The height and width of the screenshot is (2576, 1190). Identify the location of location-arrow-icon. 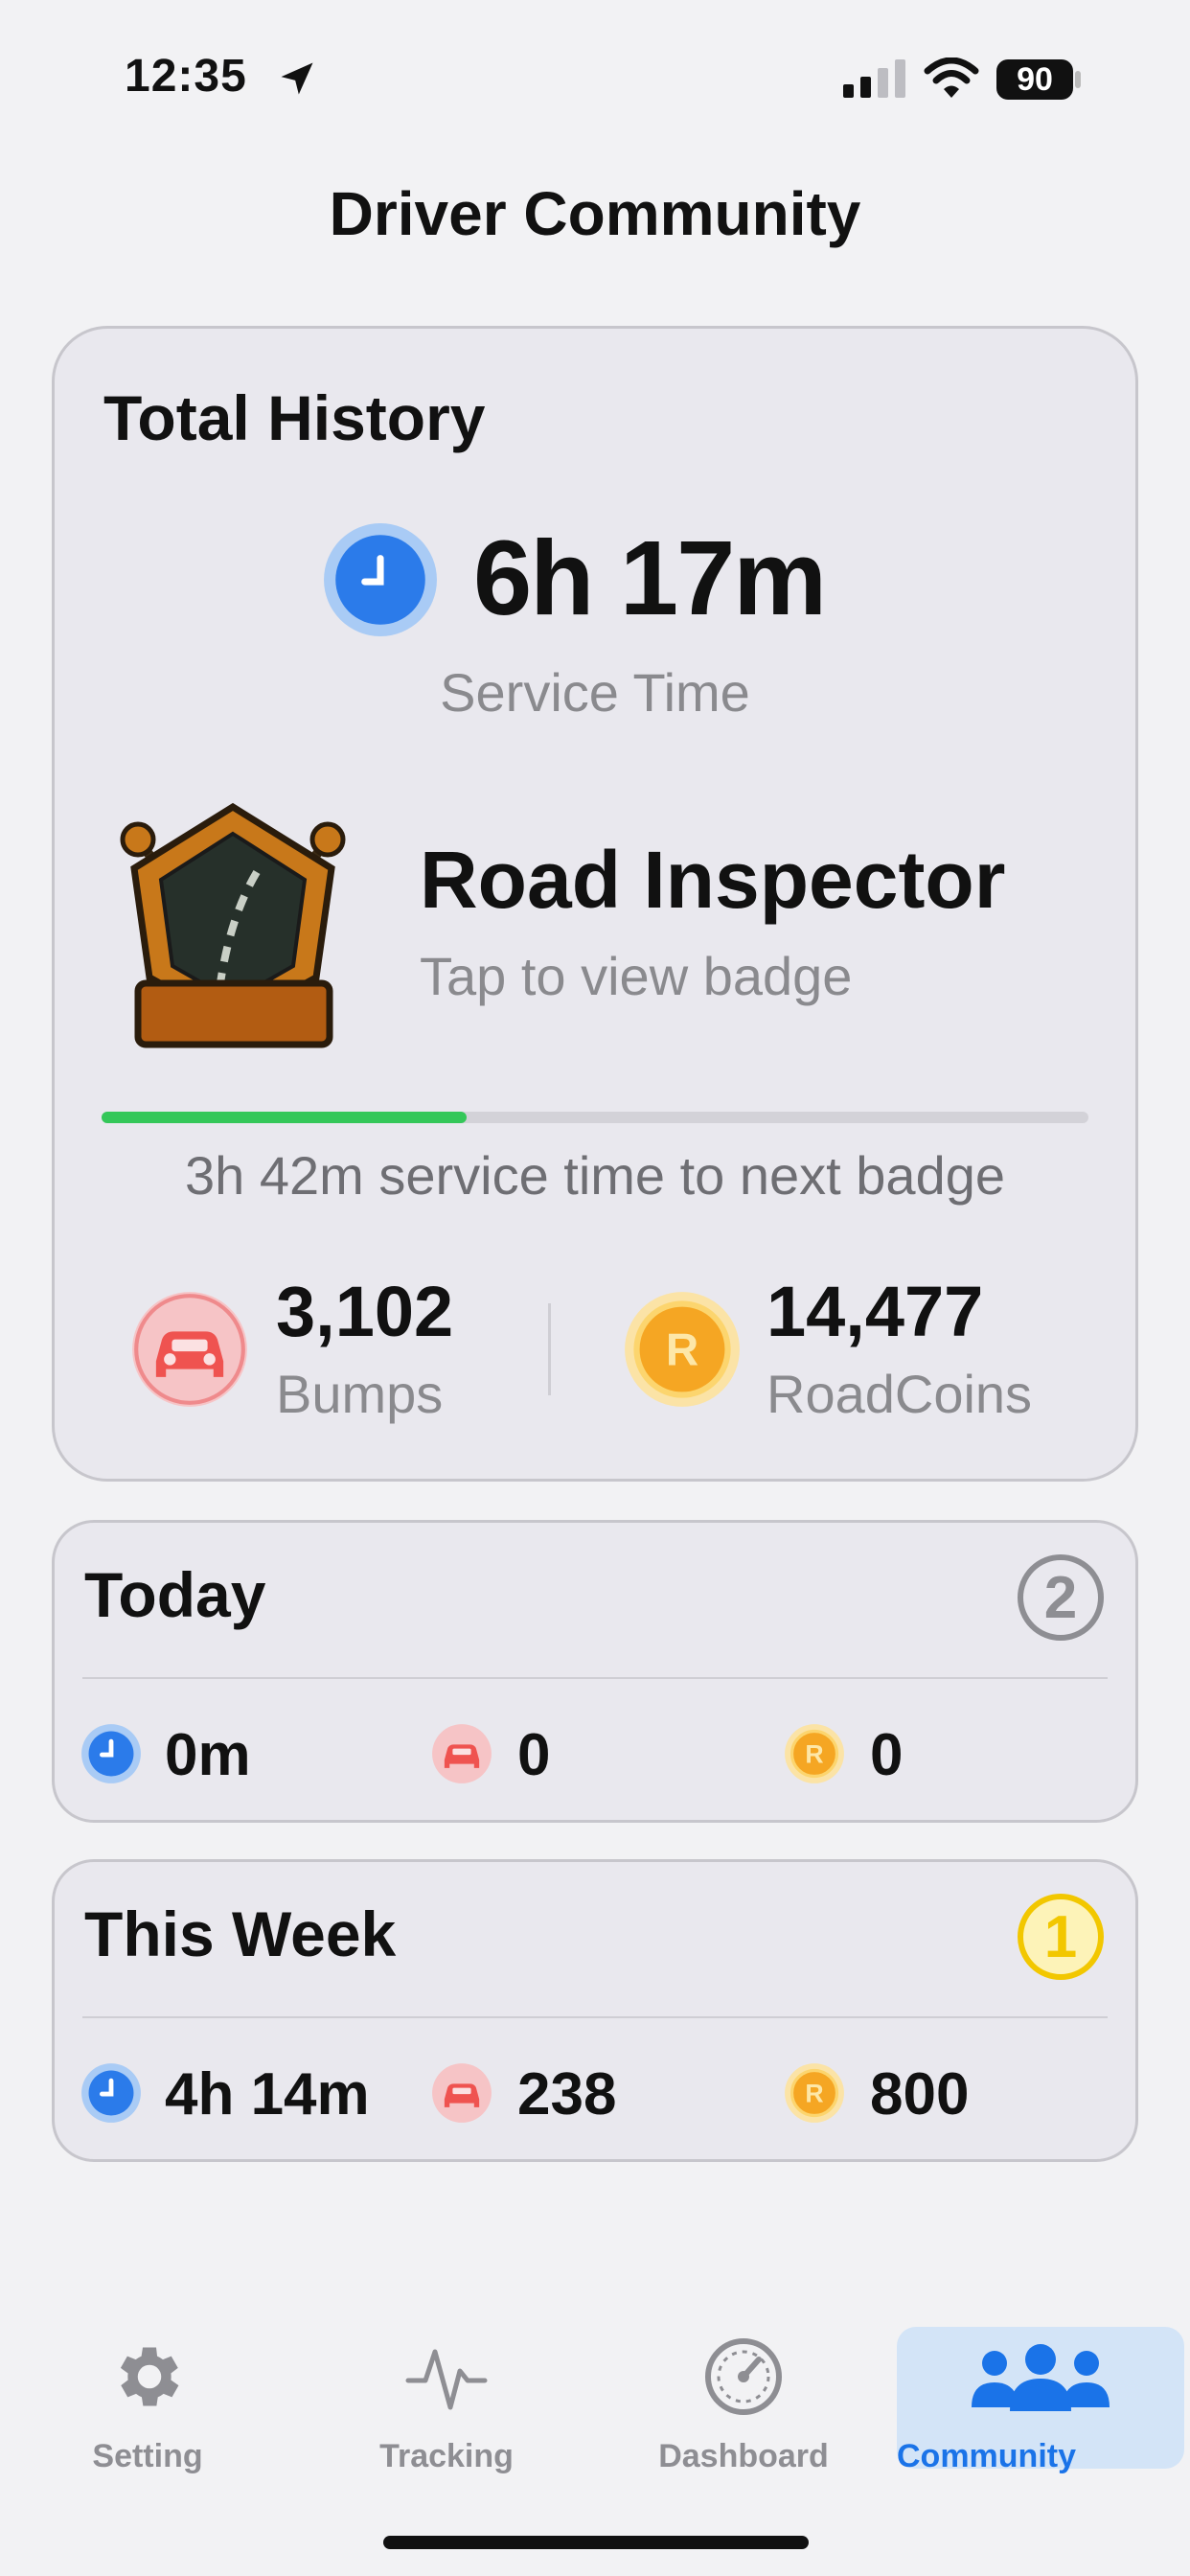
(297, 78).